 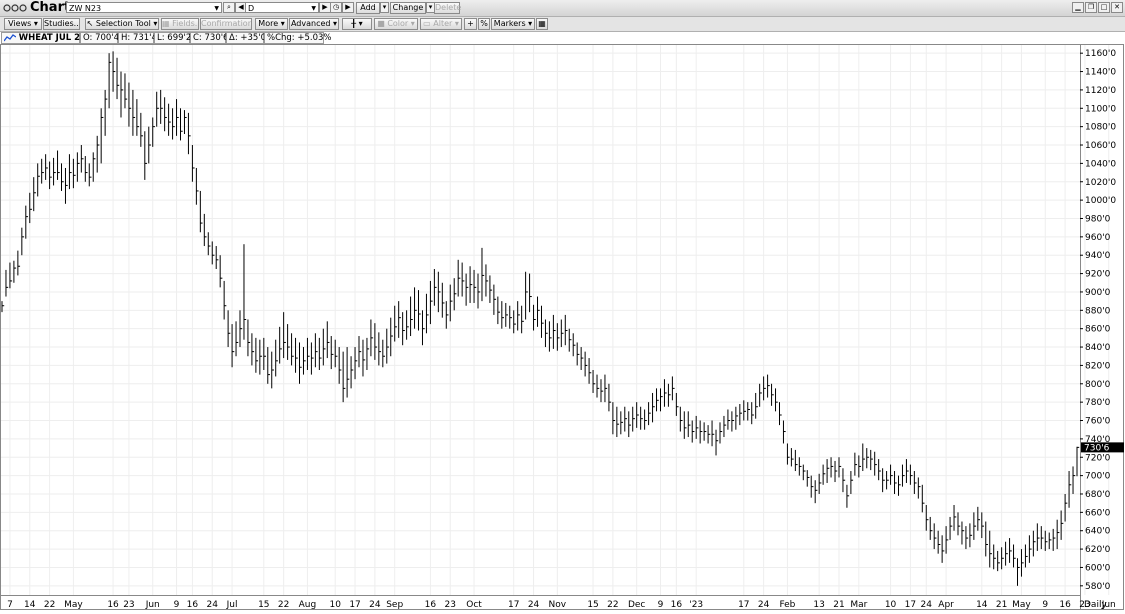 What do you see at coordinates (357, 24) in the screenshot?
I see `bar-style-menu-button: ╂ ▾` at bounding box center [357, 24].